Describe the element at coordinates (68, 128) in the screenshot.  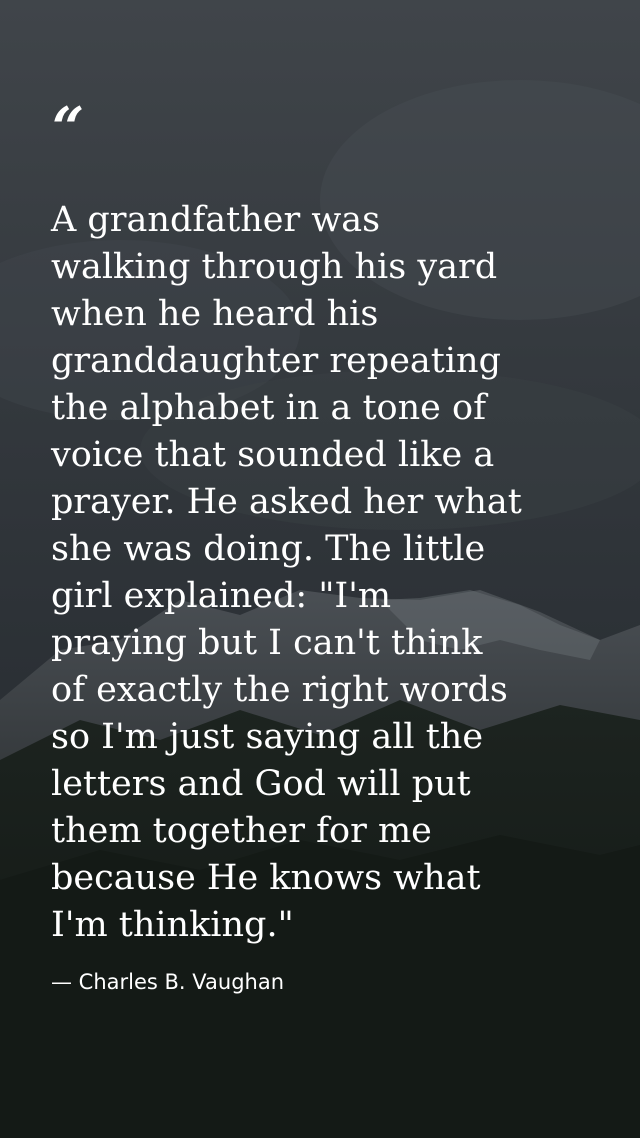
I see `open-quote-icon: “` at that location.